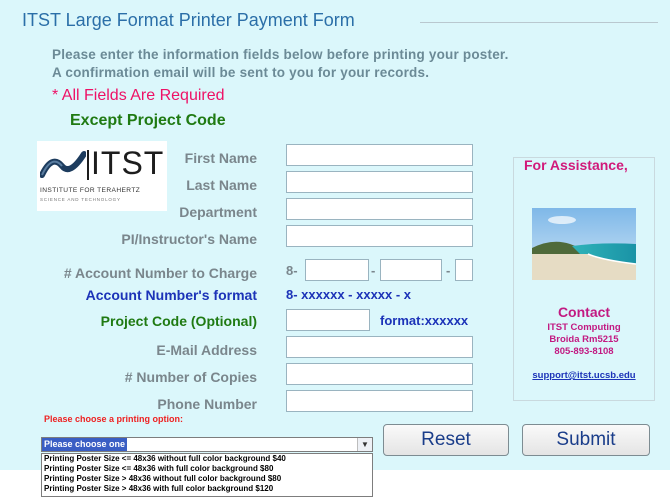  I want to click on printing-option-selected: Please choose one, so click(85, 444).